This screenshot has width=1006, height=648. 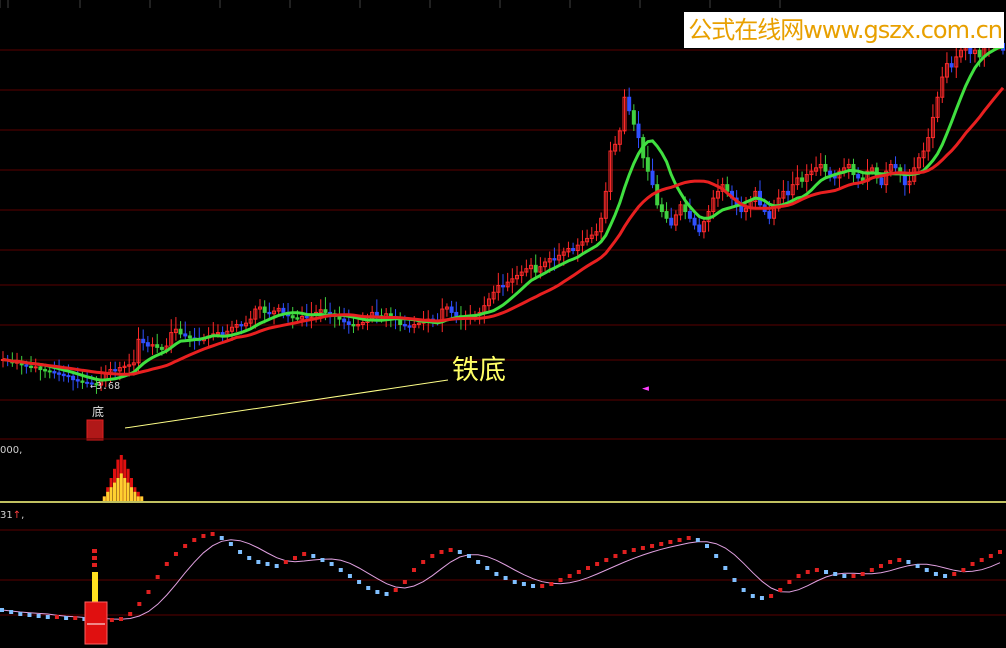 What do you see at coordinates (95, 588) in the screenshot?
I see `kdj-yellow-bar` at bounding box center [95, 588].